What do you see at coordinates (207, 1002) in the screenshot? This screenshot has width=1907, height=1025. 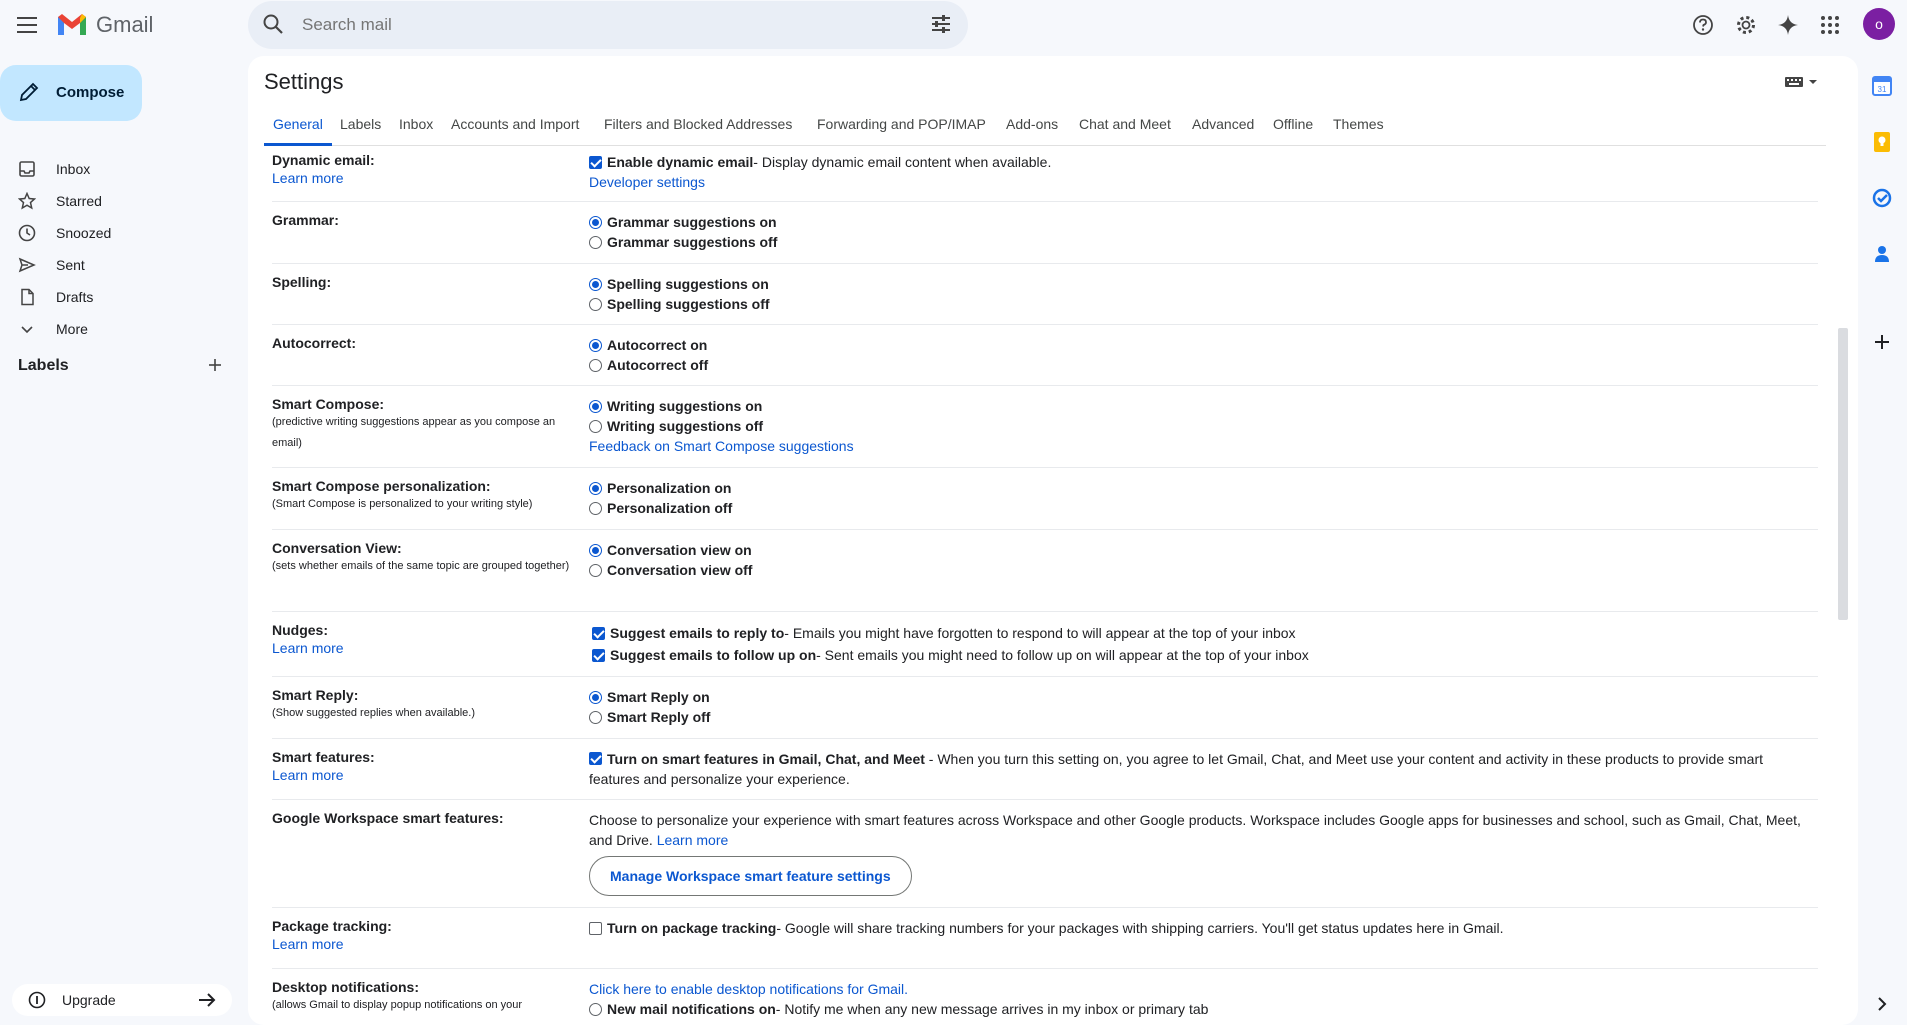 I see `arrow-right-icon` at bounding box center [207, 1002].